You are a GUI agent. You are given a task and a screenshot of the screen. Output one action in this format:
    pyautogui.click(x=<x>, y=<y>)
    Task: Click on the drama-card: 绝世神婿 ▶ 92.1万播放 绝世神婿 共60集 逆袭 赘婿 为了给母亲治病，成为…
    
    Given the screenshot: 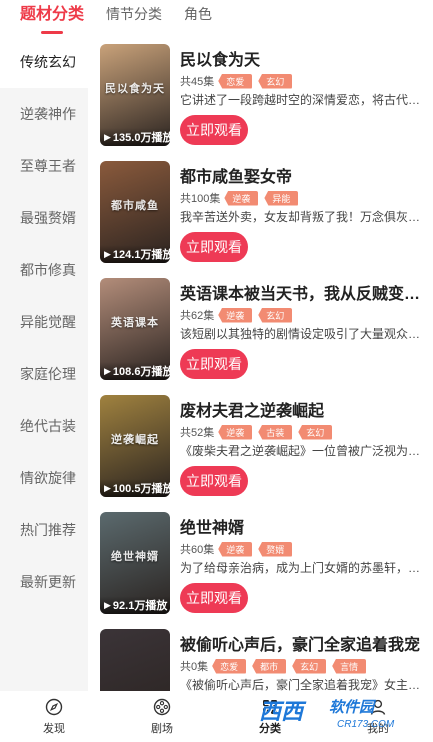 What is the action you would take?
    pyautogui.click(x=260, y=562)
    